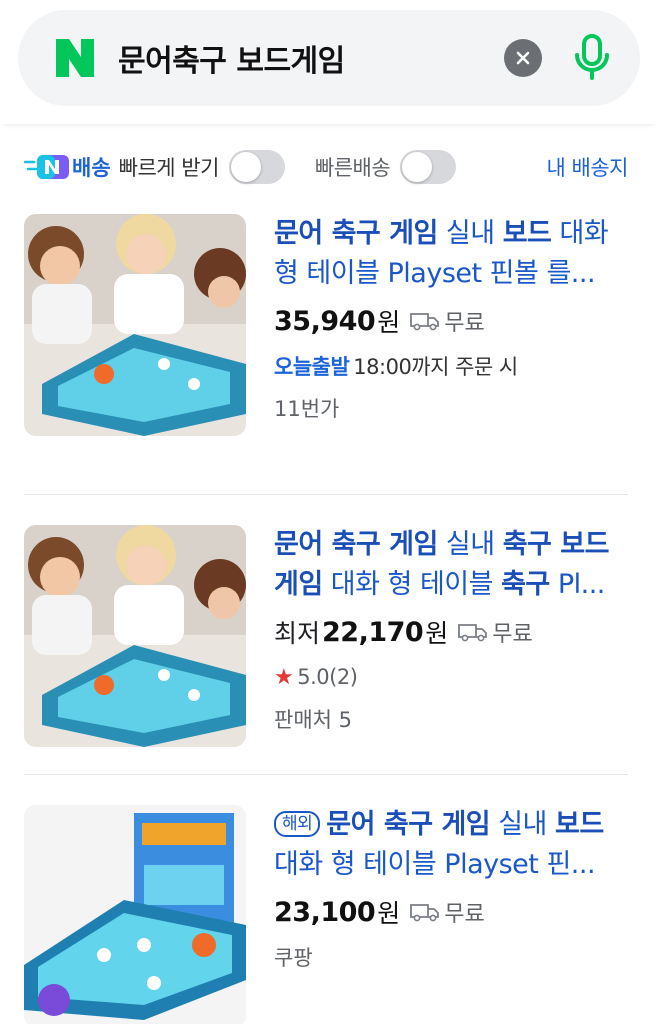  I want to click on overseas-badge: 해외, so click(297, 824).